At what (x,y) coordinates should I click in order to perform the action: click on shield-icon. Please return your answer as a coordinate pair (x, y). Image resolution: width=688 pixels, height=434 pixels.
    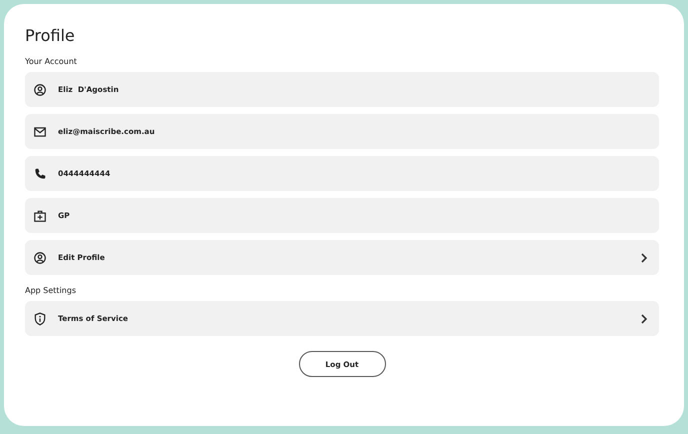
    Looking at the image, I should click on (40, 319).